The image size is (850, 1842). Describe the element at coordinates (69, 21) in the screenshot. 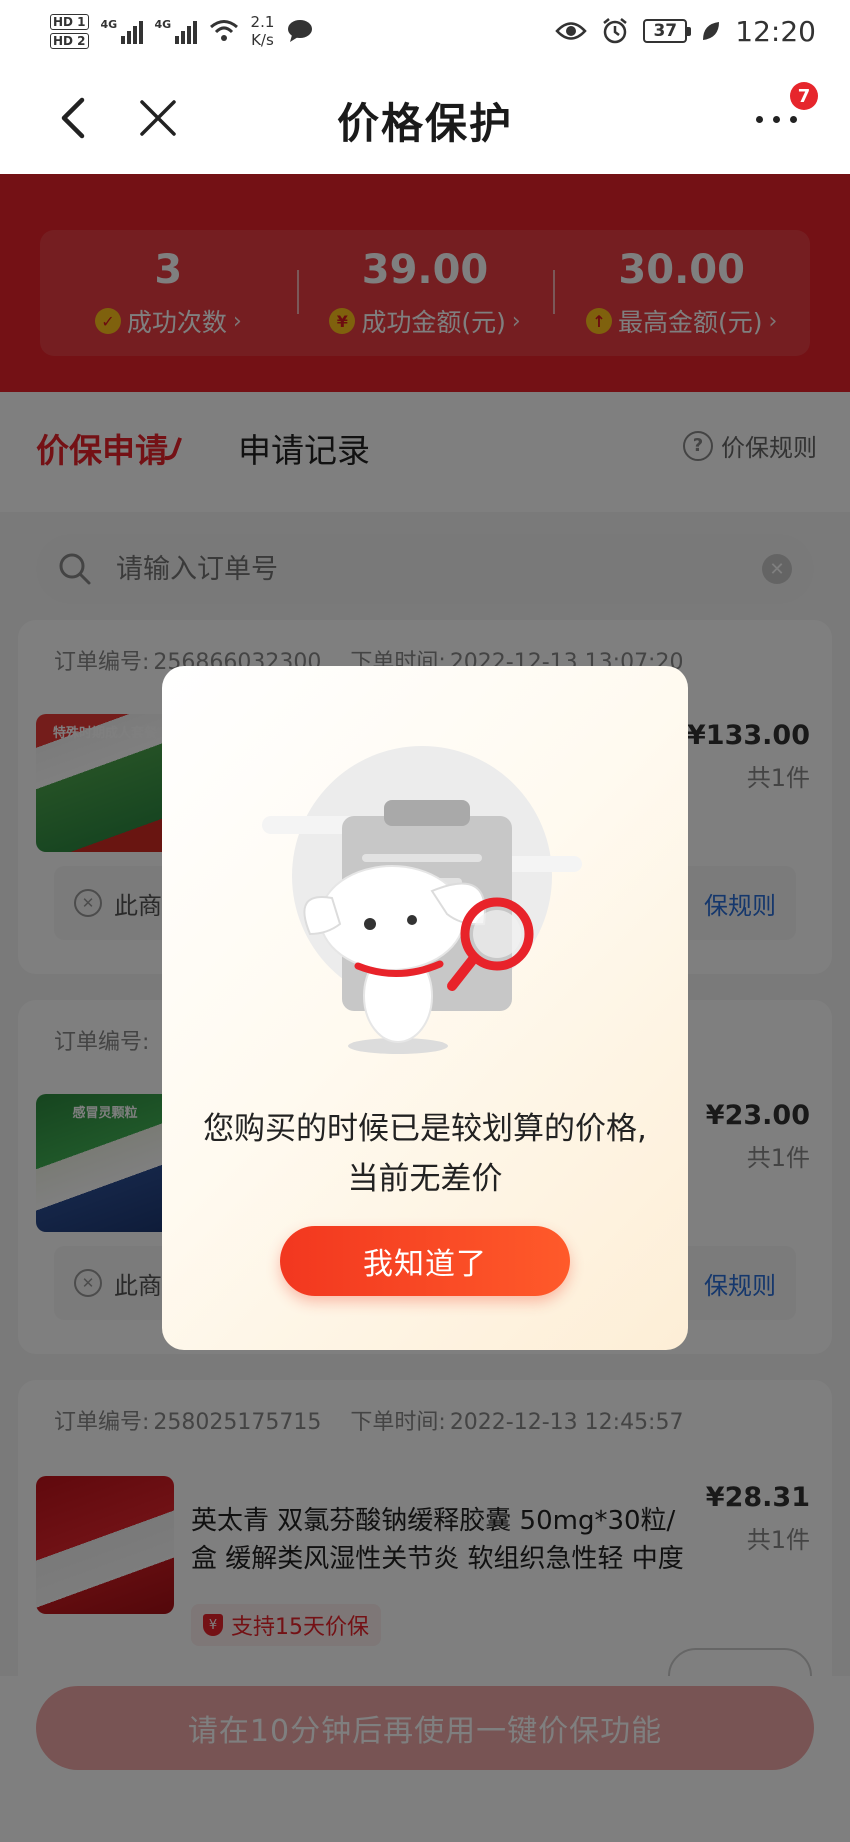

I see `hd1-indicator: HD 1` at that location.